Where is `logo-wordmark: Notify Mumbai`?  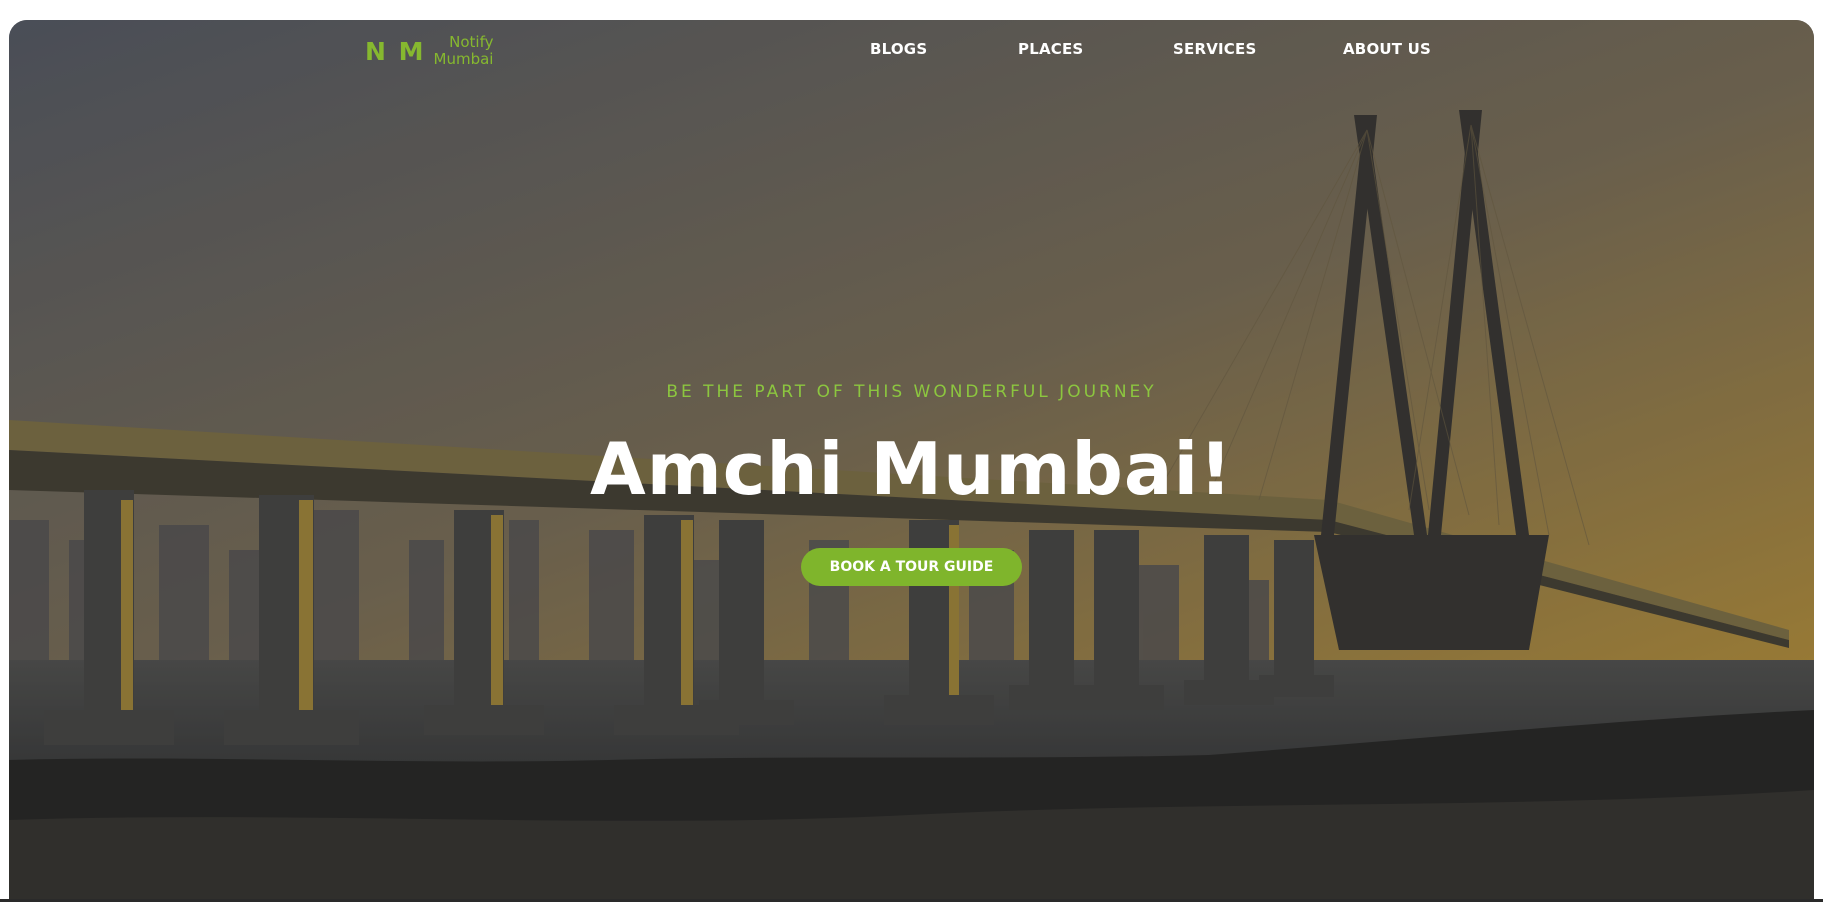
logo-wordmark: Notify Mumbai is located at coordinates (464, 51).